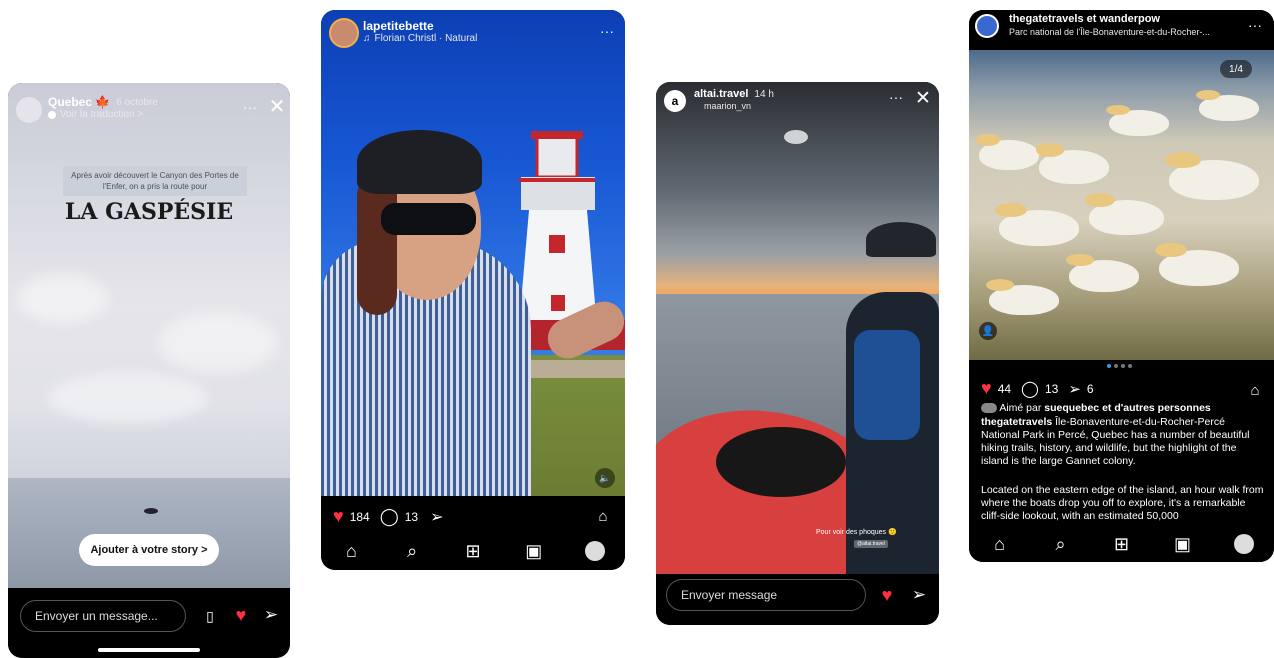 The image size is (1274, 658). I want to click on seal-sticker, so click(796, 137).